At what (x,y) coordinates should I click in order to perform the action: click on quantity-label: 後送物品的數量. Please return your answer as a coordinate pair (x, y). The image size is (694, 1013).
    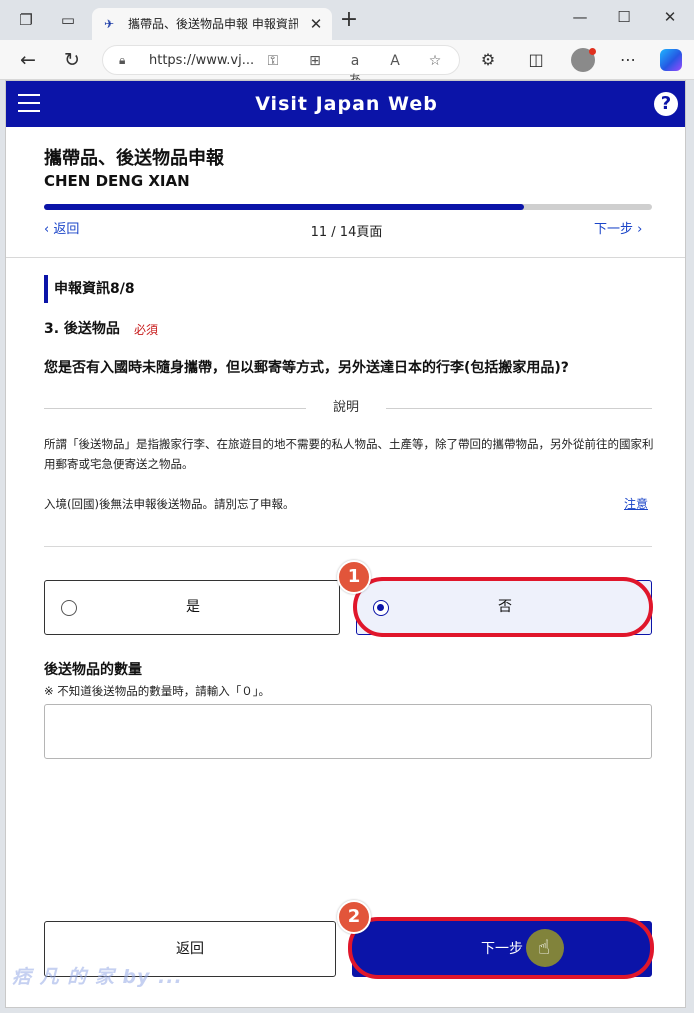
    Looking at the image, I should click on (93, 670).